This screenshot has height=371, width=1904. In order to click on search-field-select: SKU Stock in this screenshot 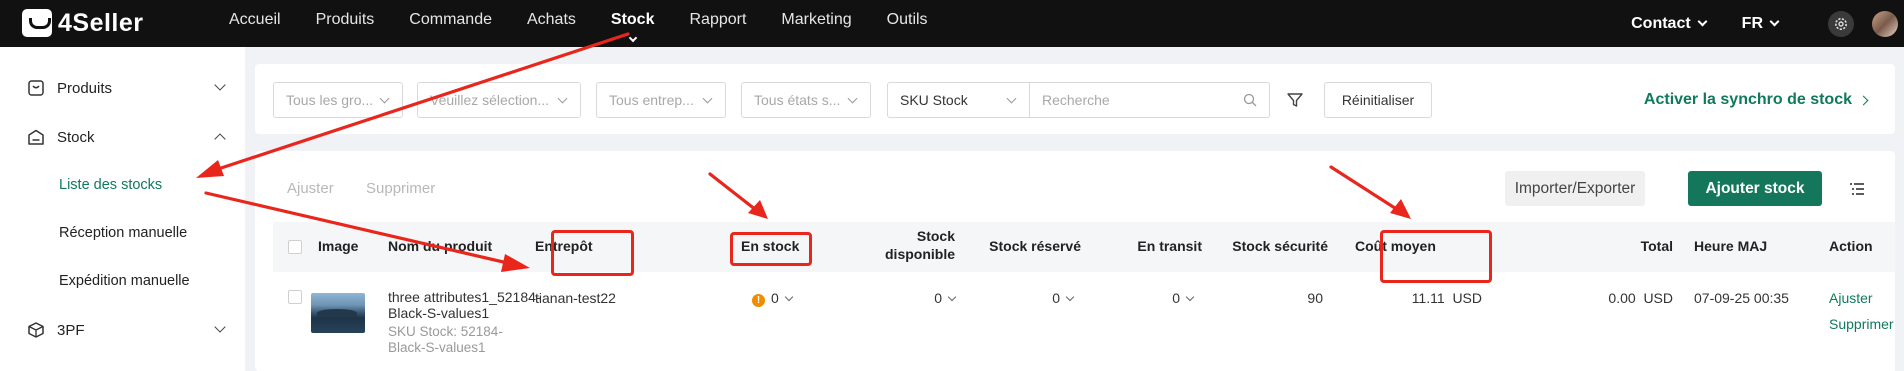, I will do `click(958, 100)`.